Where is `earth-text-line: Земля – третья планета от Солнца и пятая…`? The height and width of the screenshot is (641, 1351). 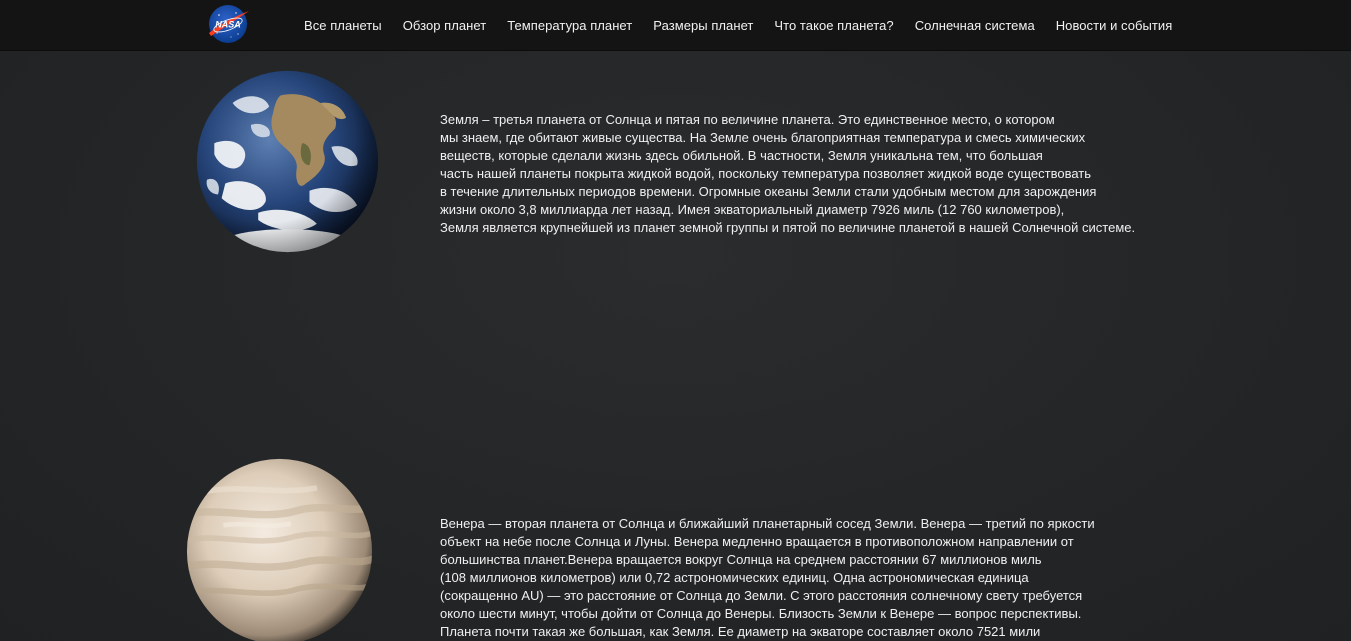
earth-text-line: Земля – третья планета от Солнца и пятая… is located at coordinates (747, 119).